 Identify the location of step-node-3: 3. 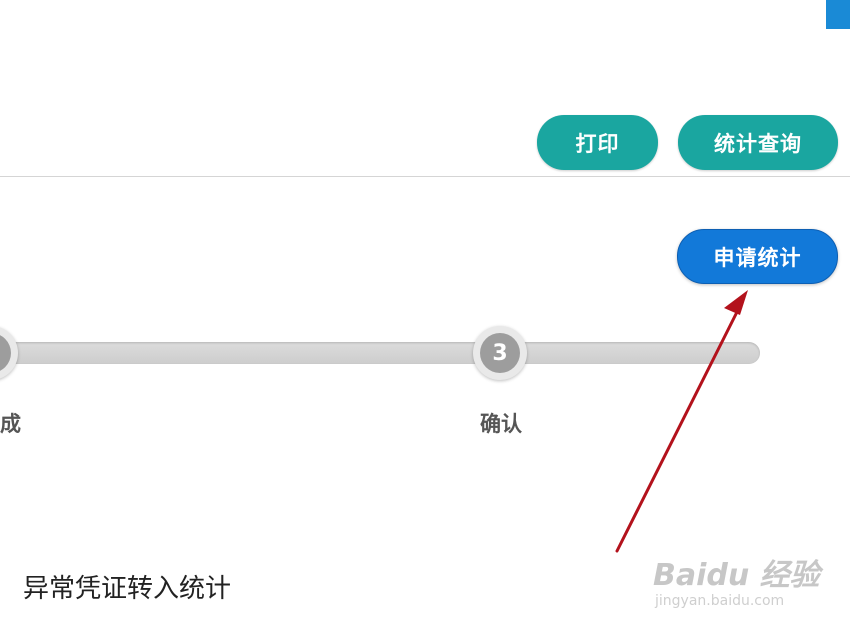
(500, 353).